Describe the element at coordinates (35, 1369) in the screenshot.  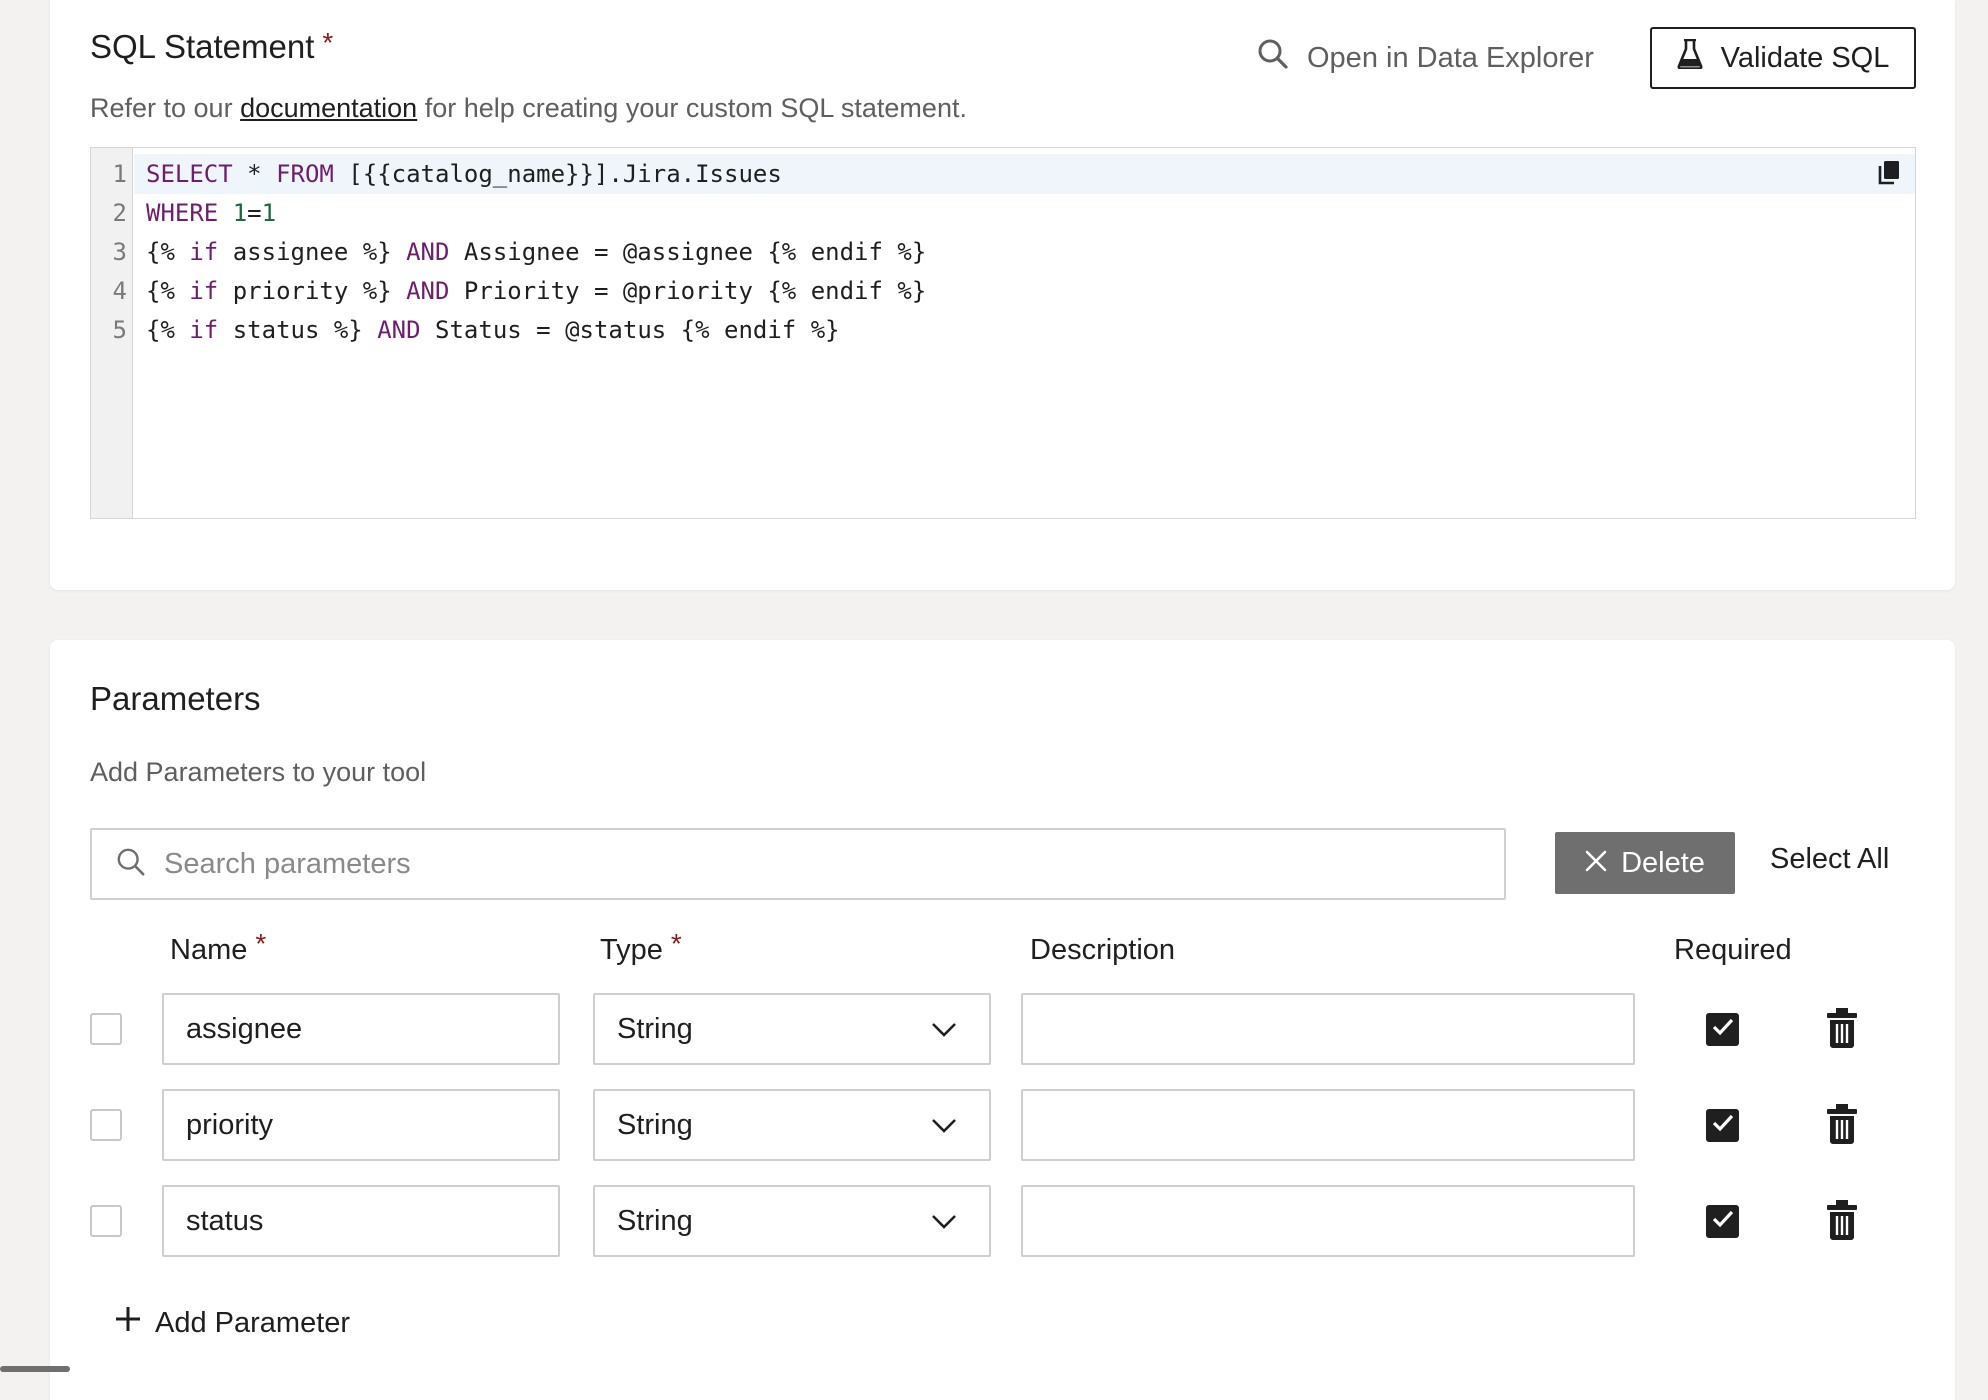
I see `scrollbar-thumb` at that location.